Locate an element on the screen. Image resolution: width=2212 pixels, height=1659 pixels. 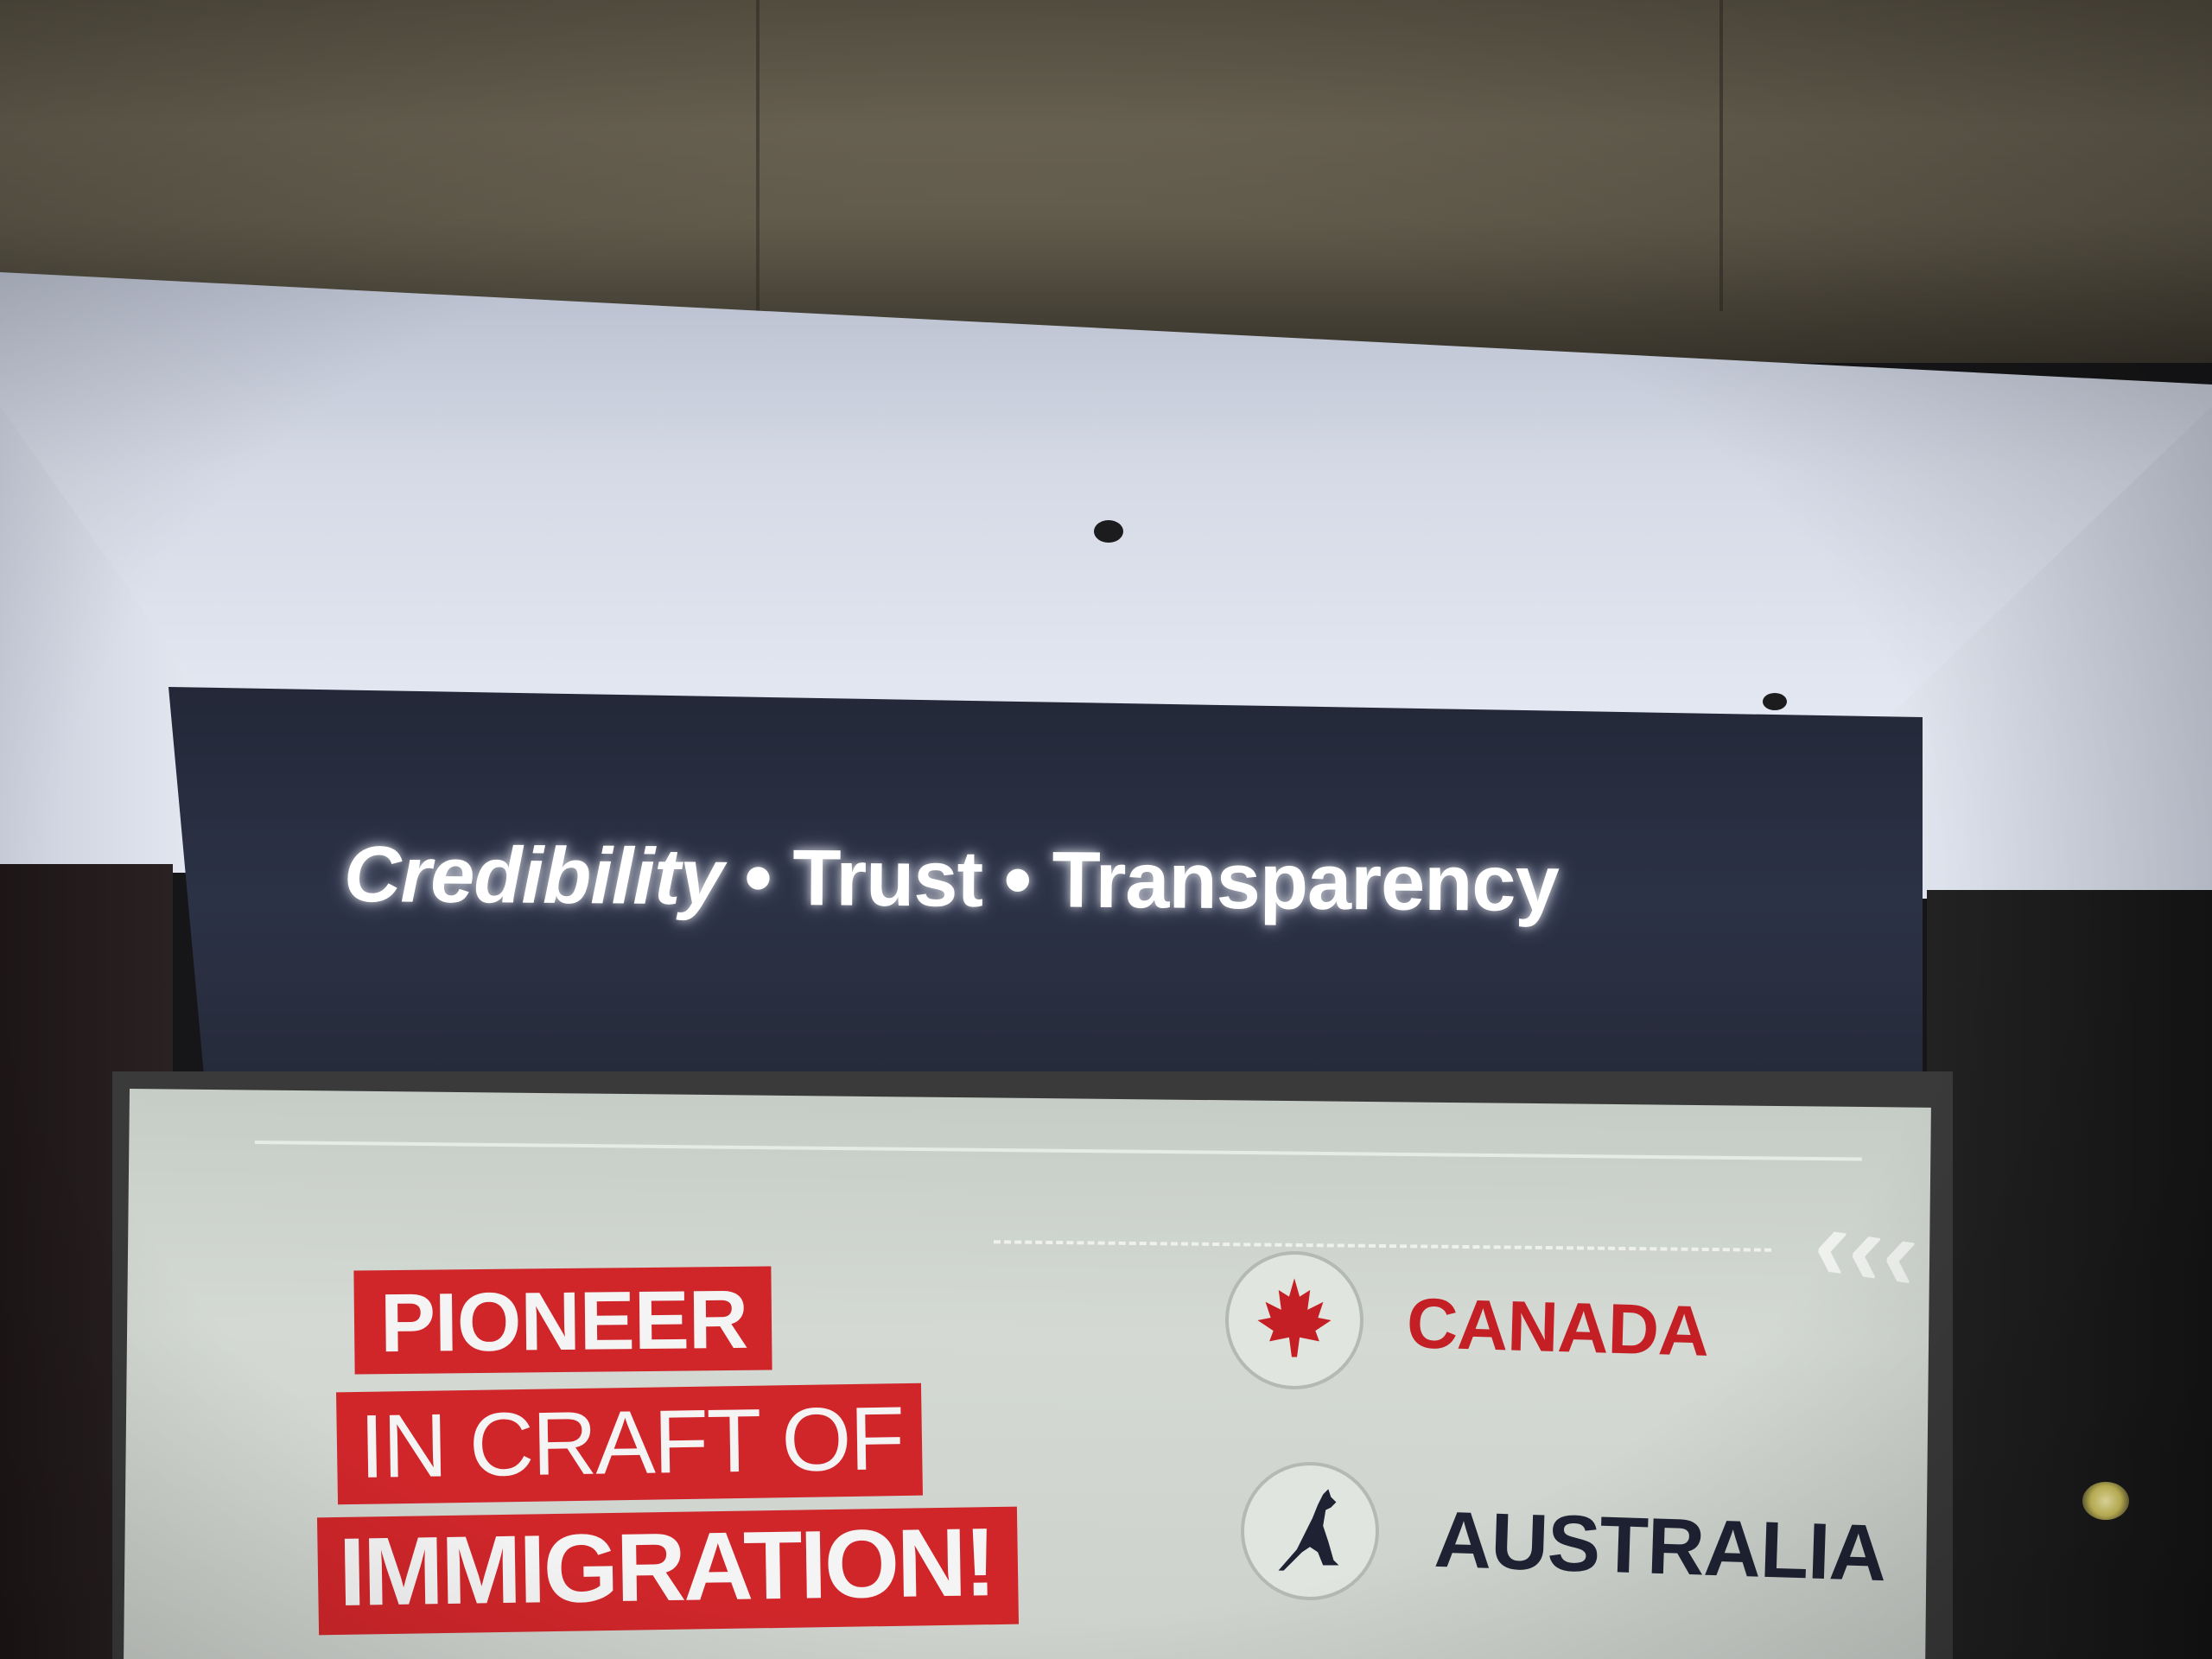
wall-lamp is located at coordinates (2105, 1501).